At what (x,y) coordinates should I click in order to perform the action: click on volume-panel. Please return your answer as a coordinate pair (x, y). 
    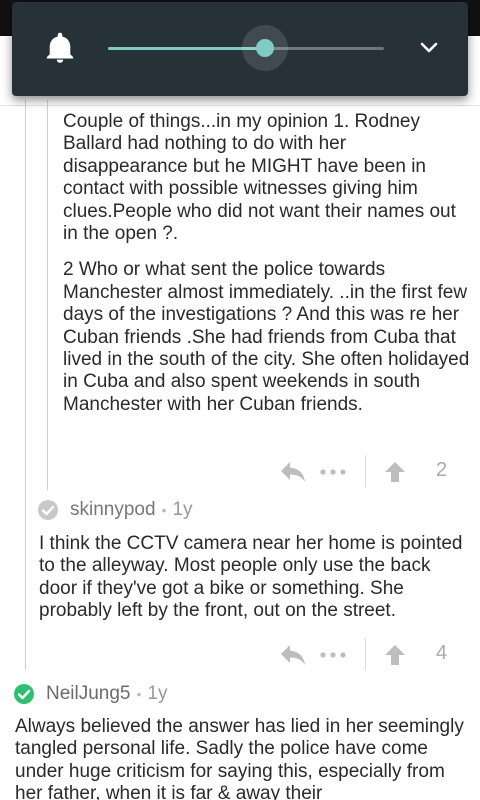
    Looking at the image, I should click on (240, 49).